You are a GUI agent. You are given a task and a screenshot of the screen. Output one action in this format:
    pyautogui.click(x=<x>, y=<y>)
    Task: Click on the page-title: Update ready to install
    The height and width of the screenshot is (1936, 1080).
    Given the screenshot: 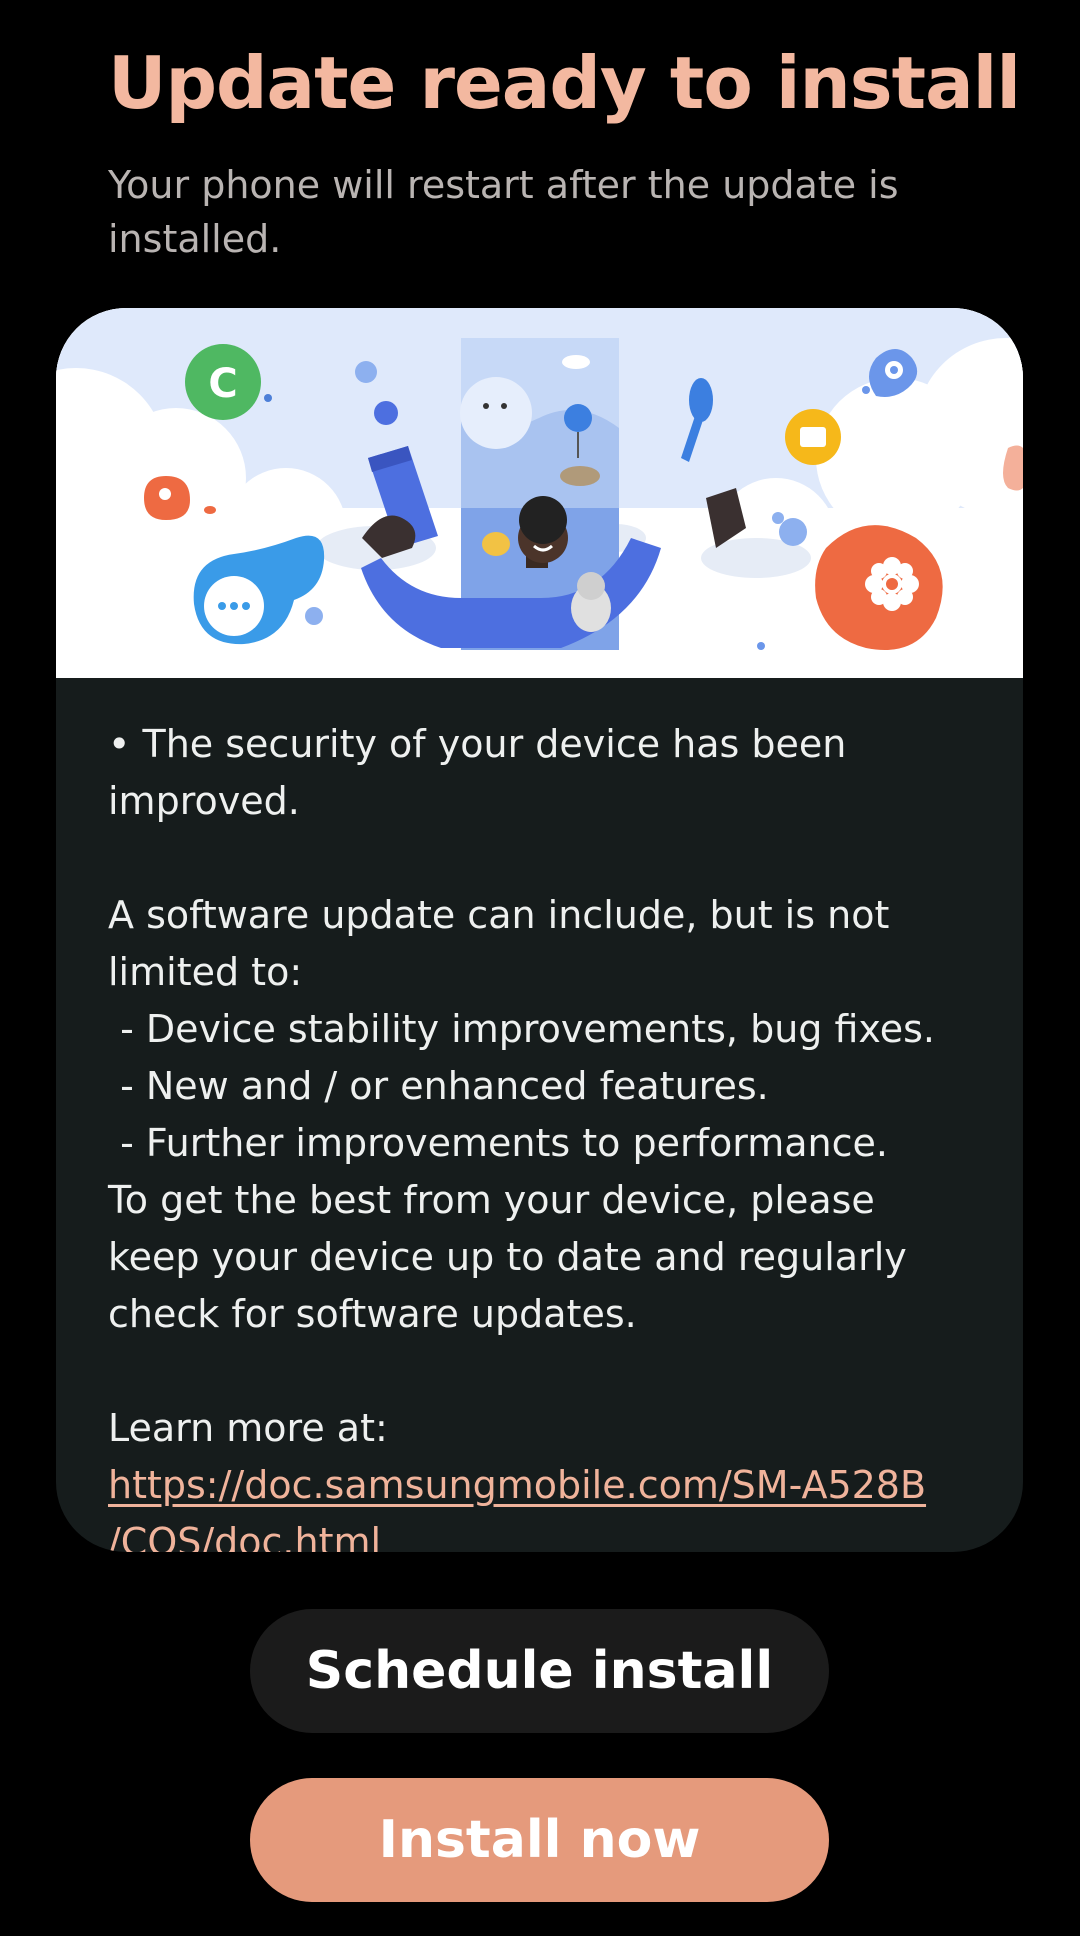 What is the action you would take?
    pyautogui.click(x=564, y=83)
    